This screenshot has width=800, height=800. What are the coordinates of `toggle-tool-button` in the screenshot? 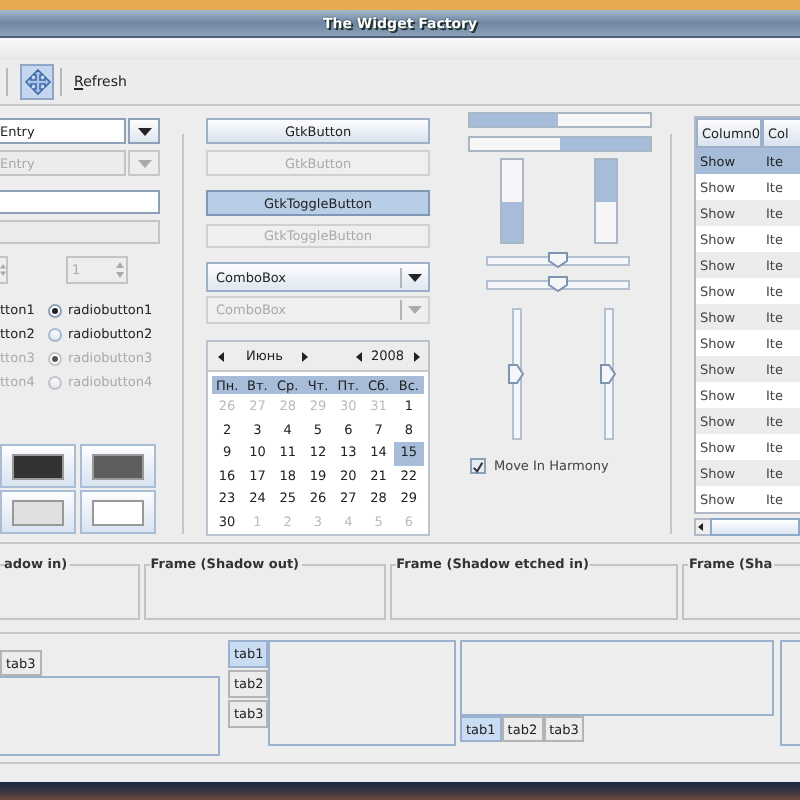 It's located at (37, 82).